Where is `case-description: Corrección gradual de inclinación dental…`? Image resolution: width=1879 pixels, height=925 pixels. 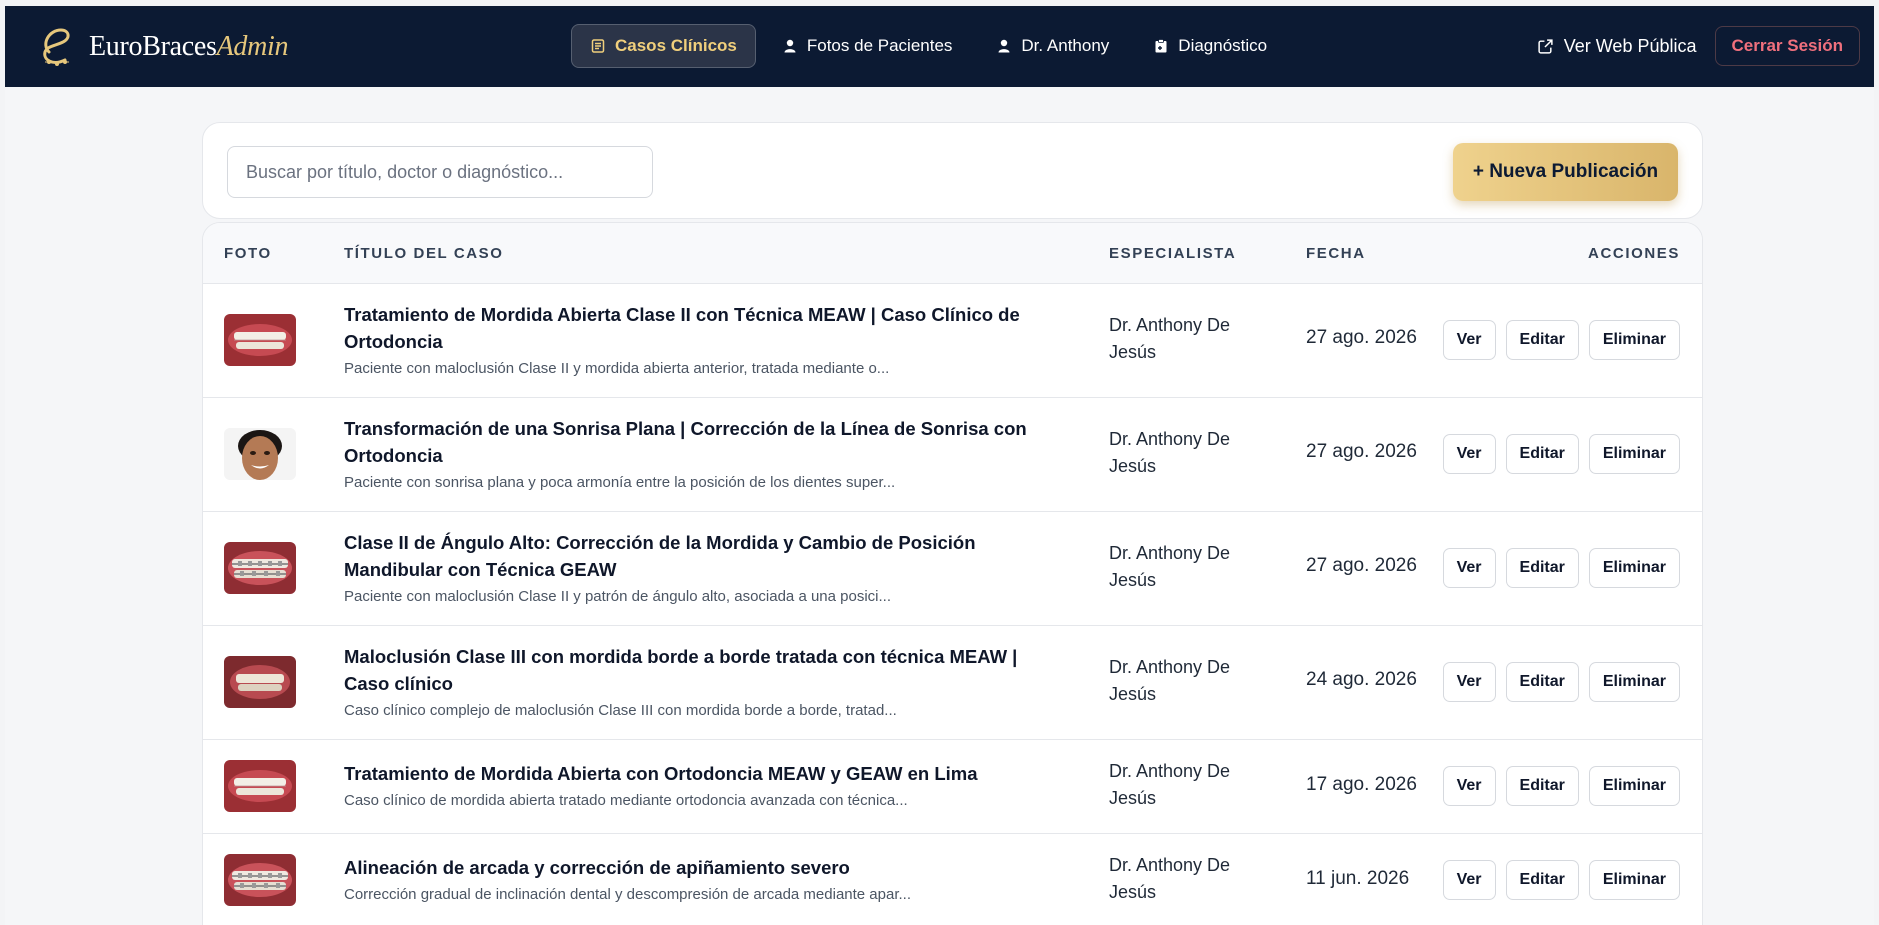
case-description: Corrección gradual de inclinación dental… is located at coordinates (628, 894).